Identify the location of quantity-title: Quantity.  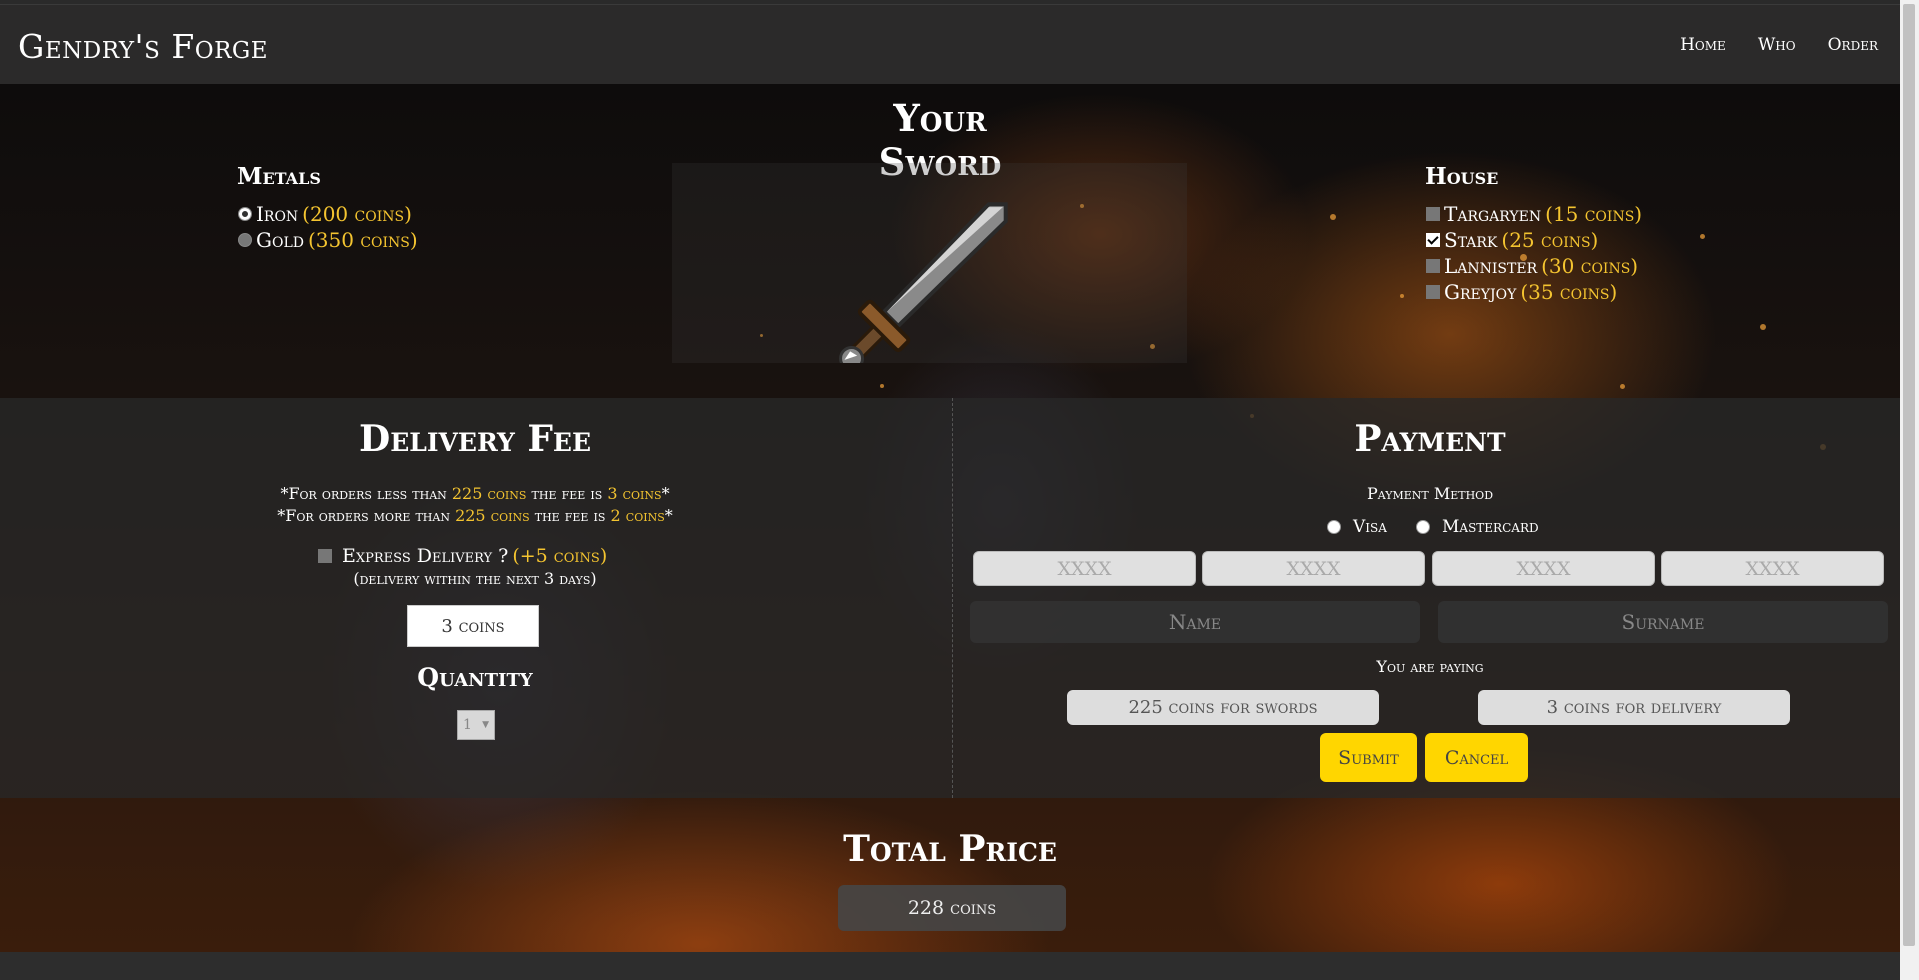
(475, 677).